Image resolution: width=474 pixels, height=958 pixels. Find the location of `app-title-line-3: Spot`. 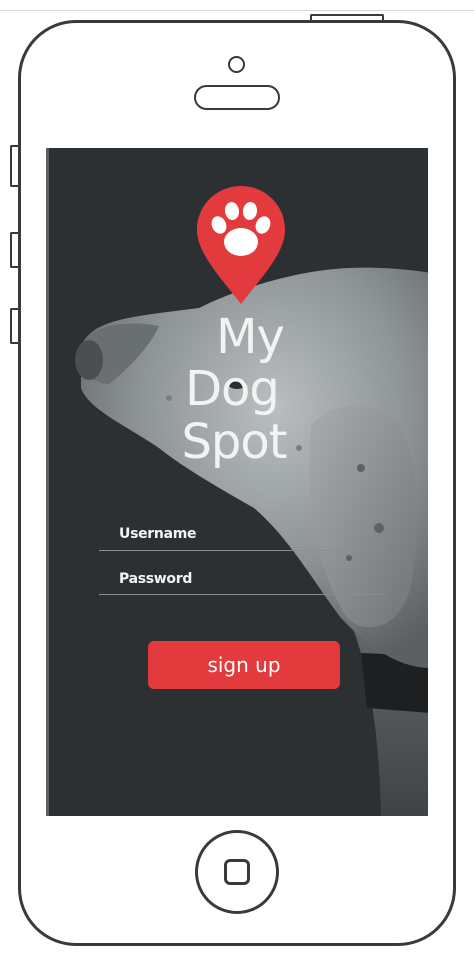

app-title-line-3: Spot is located at coordinates (234, 442).